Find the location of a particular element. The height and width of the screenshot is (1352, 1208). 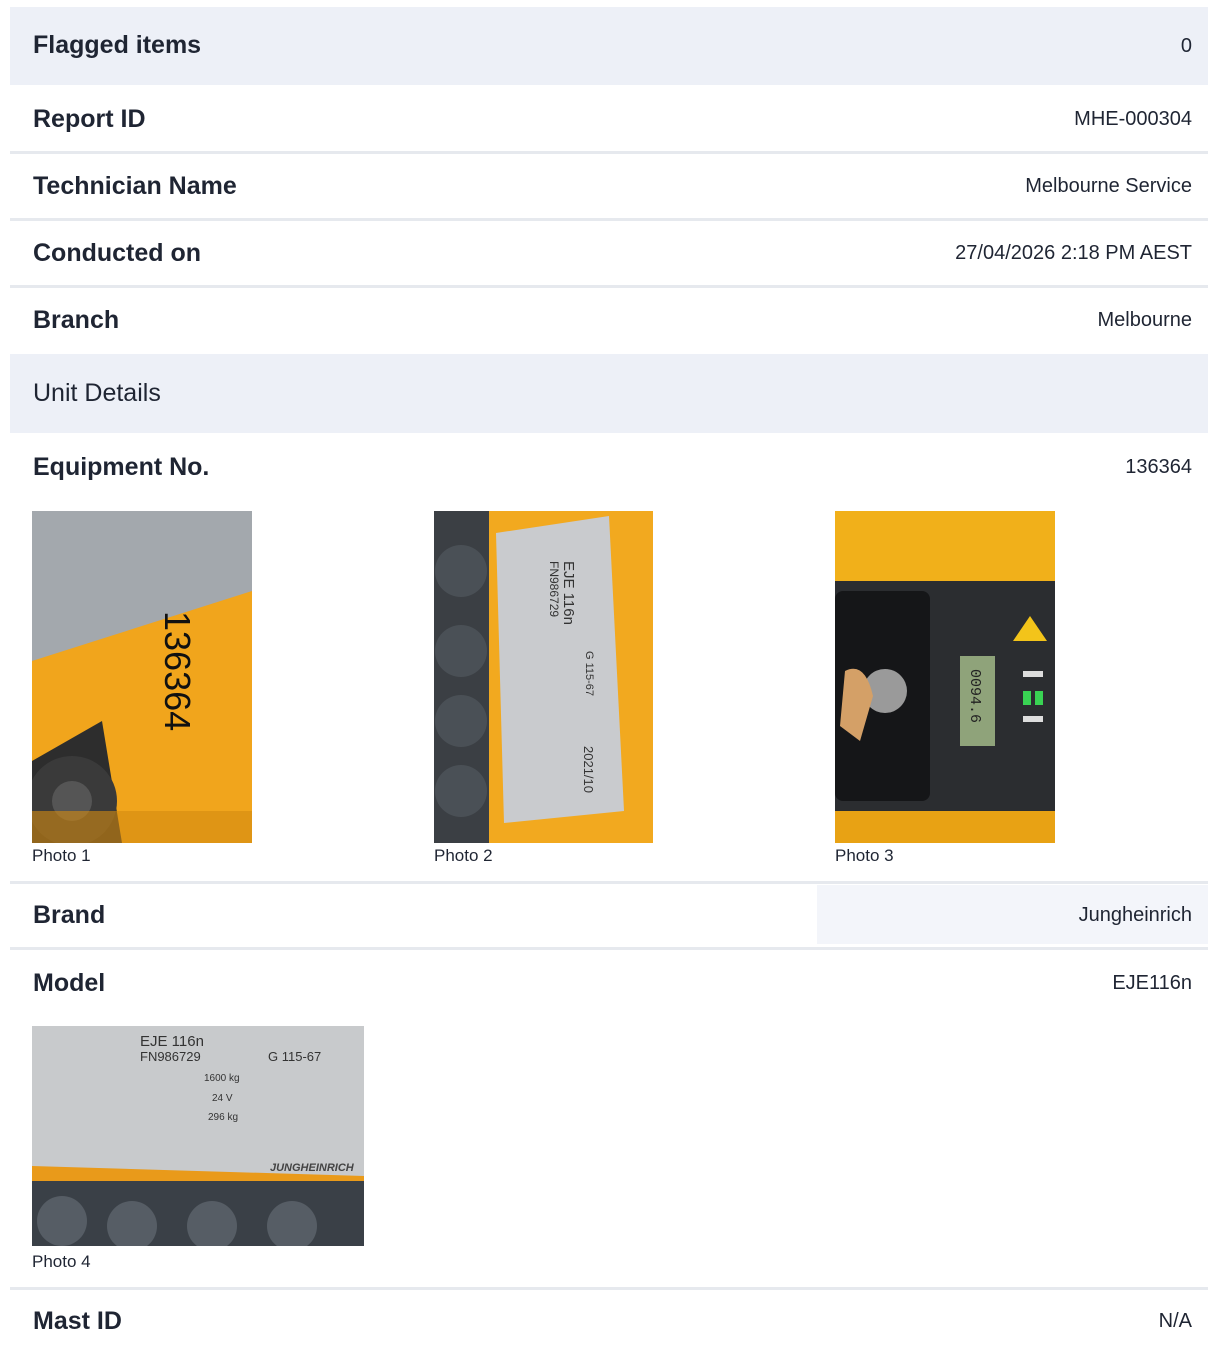

mast-id-row: Mast ID N/A is located at coordinates (609, 1321).